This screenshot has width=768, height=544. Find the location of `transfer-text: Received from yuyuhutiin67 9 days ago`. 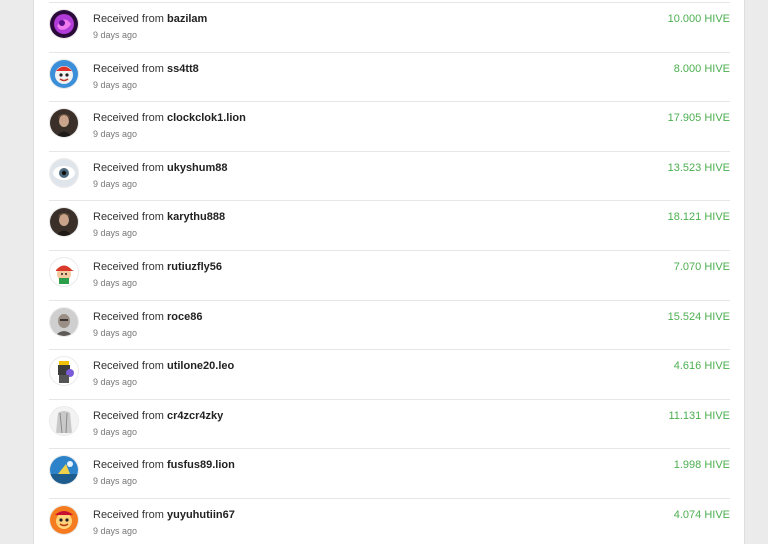

transfer-text: Received from yuyuhutiin67 9 days ago is located at coordinates (164, 522).